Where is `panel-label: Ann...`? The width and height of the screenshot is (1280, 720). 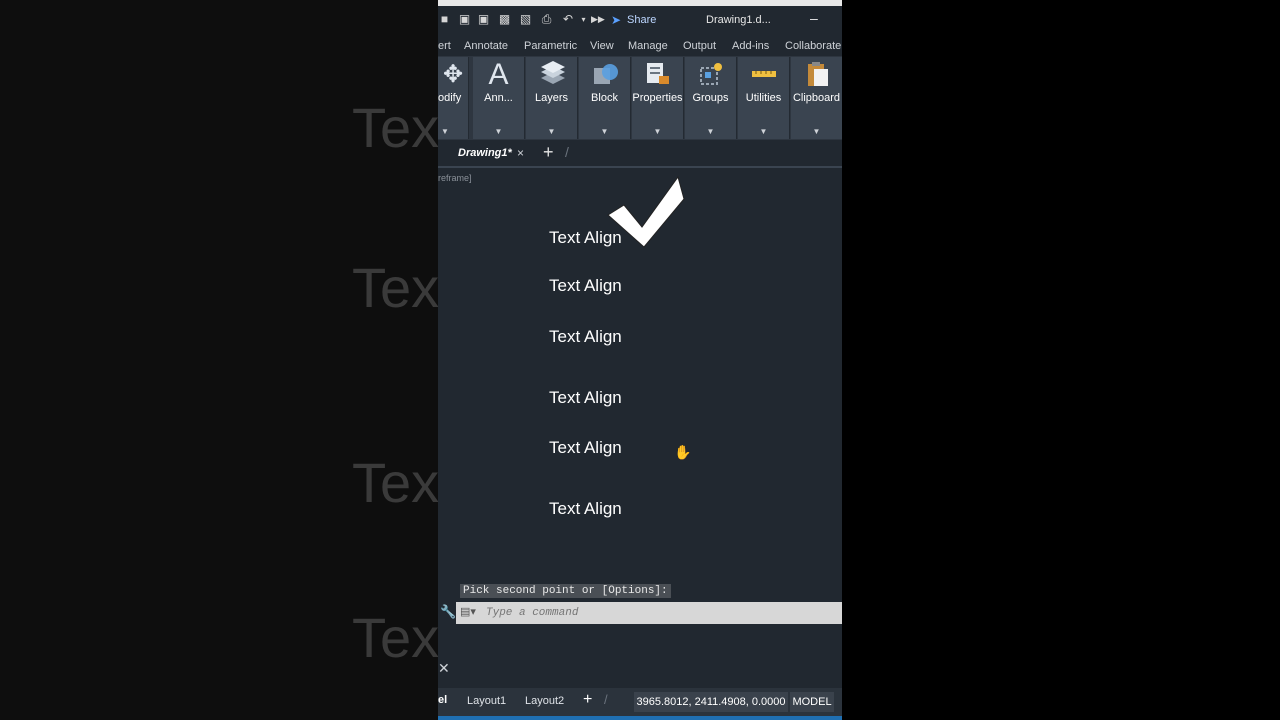
panel-label: Ann... is located at coordinates (498, 98).